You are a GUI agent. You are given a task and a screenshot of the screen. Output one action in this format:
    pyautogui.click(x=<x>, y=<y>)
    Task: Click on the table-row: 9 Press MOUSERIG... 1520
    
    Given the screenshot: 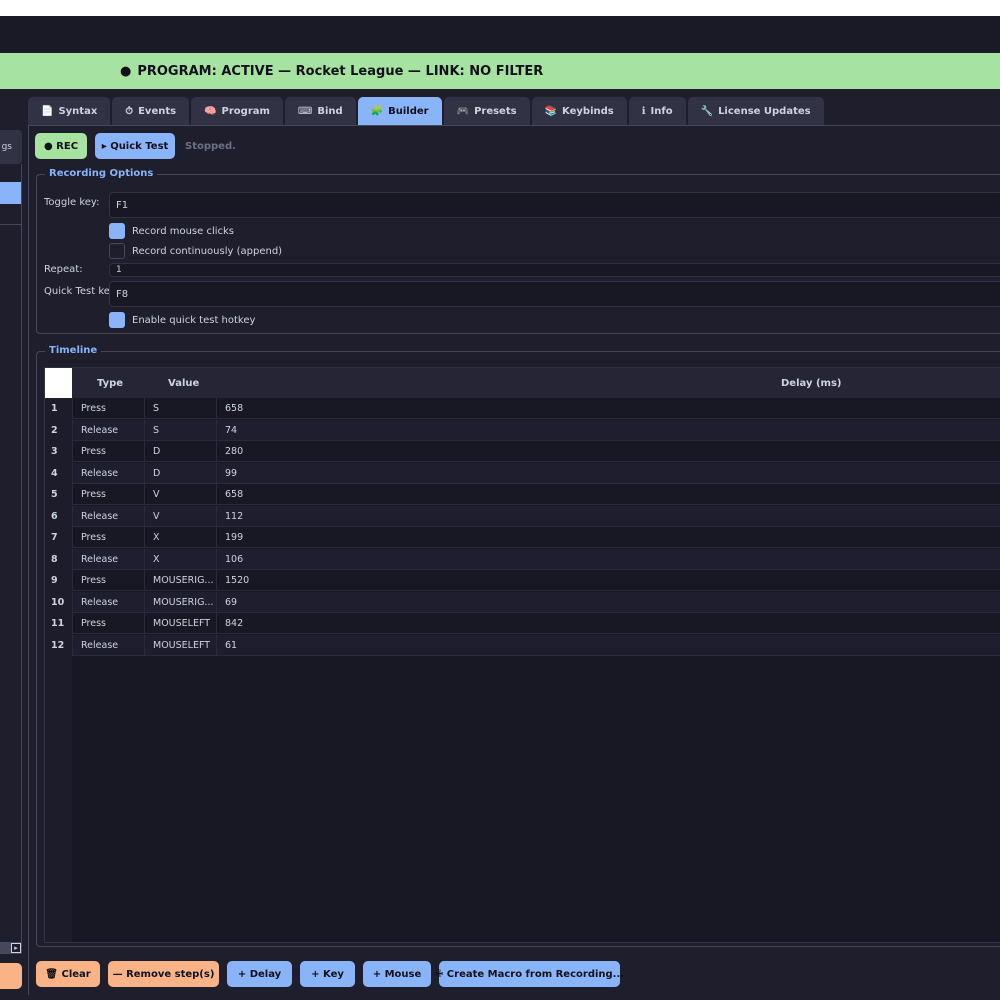 What is the action you would take?
    pyautogui.click(x=522, y=580)
    